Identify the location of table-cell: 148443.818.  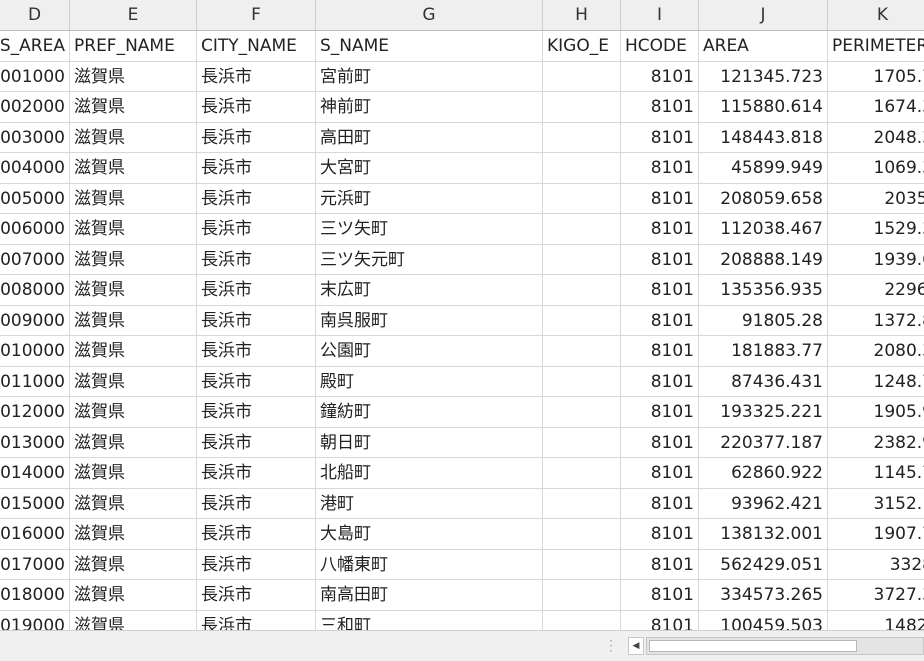
(763, 137).